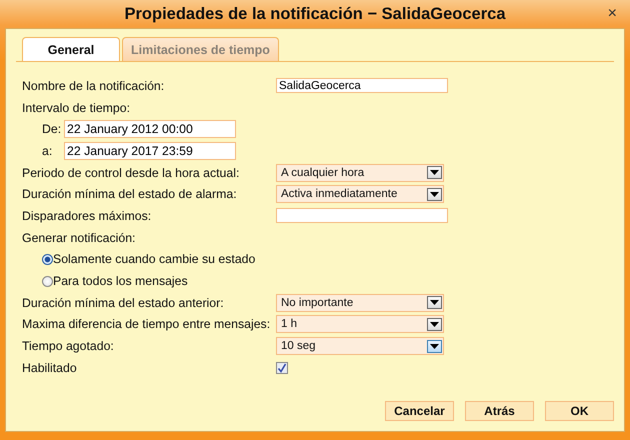 The width and height of the screenshot is (630, 440). I want to click on field-label: Maxima diferencia de tiempo entre mensajes:, so click(147, 324).